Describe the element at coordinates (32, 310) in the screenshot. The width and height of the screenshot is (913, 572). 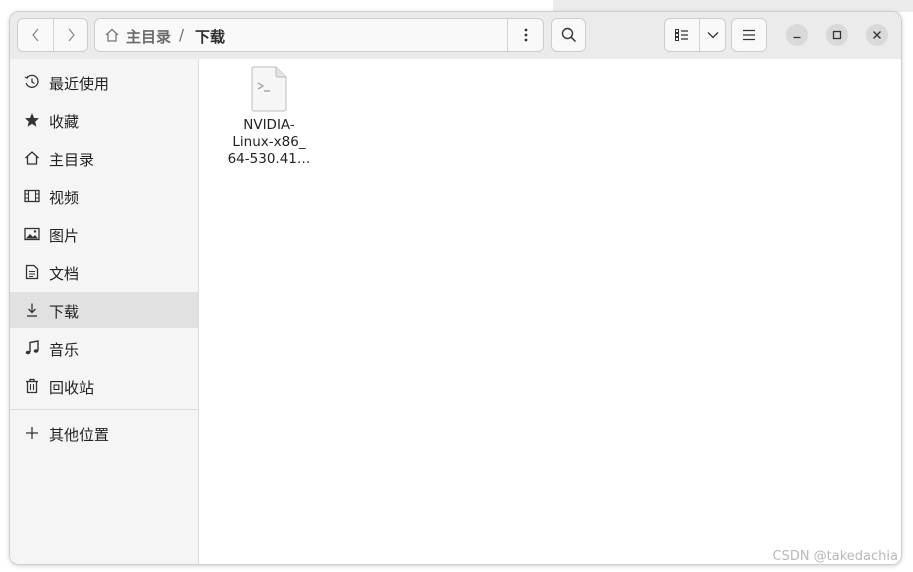
I see `download-icon` at that location.